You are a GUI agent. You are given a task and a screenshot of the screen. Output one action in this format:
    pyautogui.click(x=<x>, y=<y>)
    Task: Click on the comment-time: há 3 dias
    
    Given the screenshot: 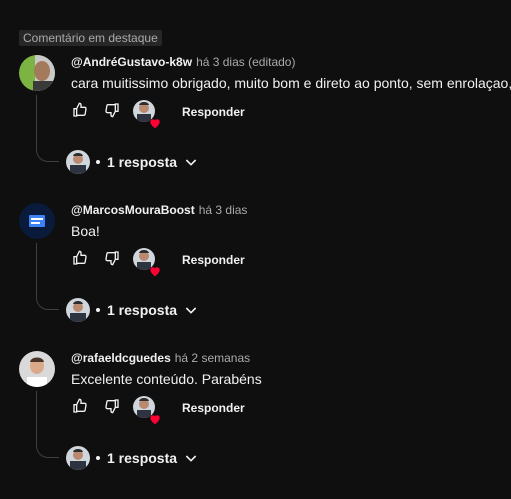 What is the action you would take?
    pyautogui.click(x=223, y=210)
    